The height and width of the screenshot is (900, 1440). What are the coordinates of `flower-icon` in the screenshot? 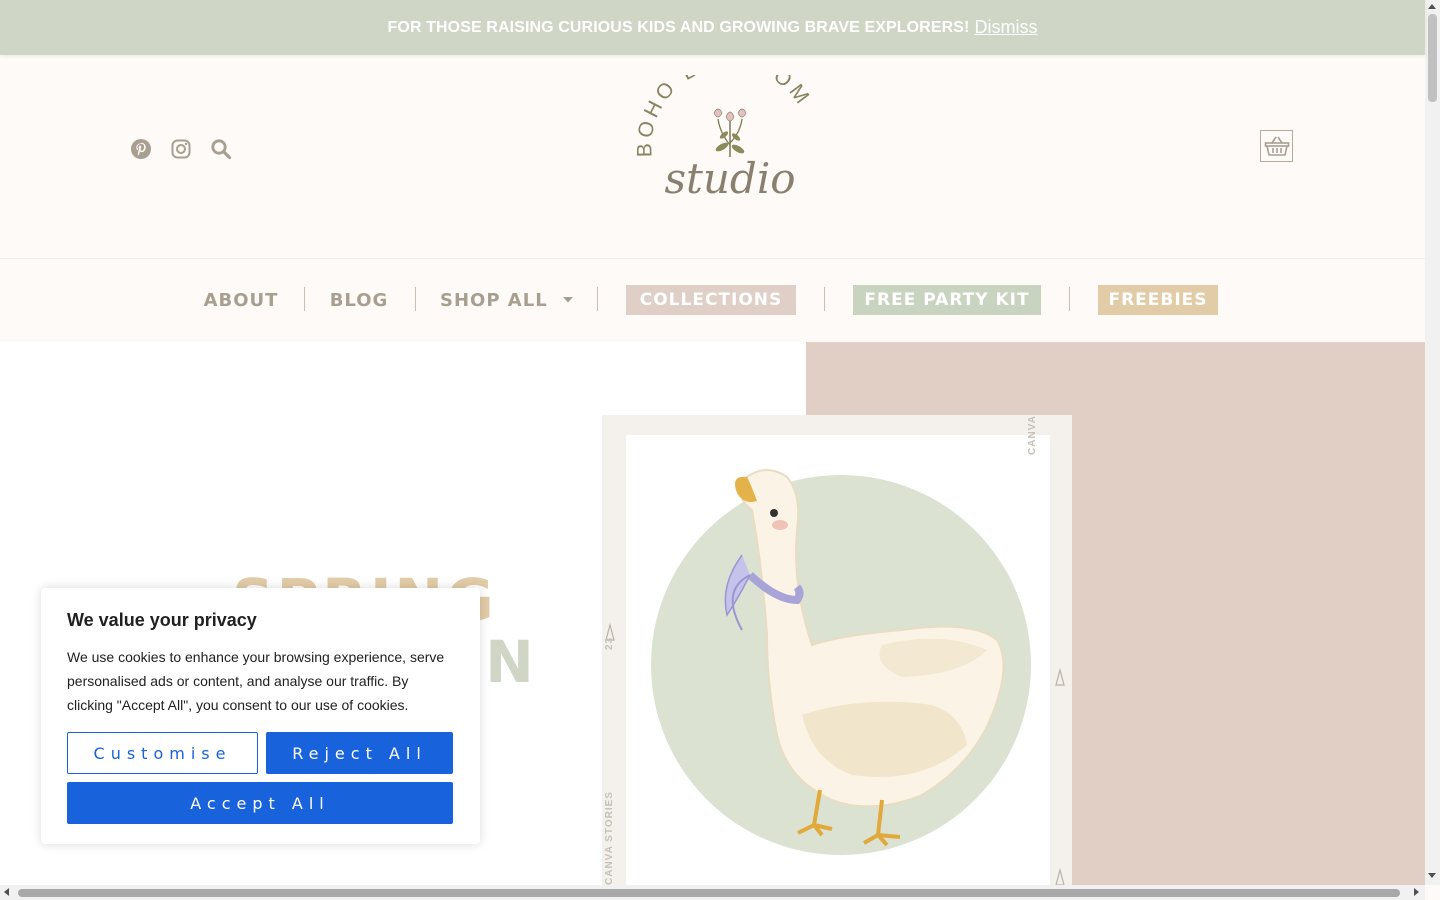 It's located at (730, 132).